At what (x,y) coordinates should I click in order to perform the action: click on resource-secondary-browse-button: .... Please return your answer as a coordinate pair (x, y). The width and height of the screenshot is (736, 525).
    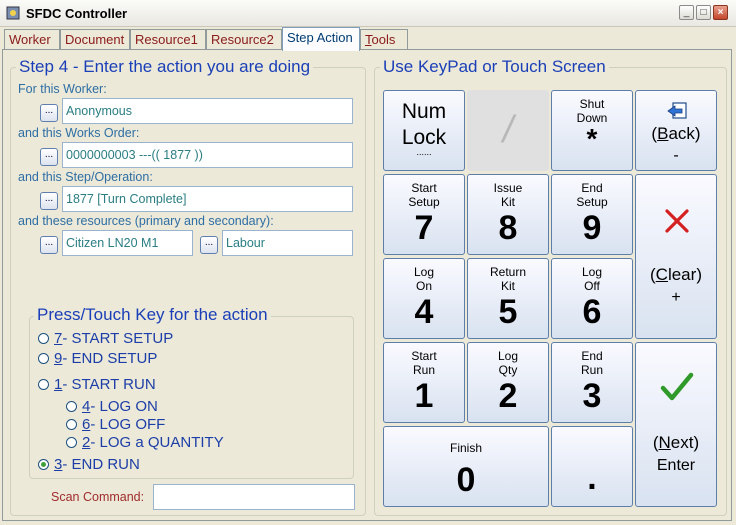
    Looking at the image, I should click on (209, 245).